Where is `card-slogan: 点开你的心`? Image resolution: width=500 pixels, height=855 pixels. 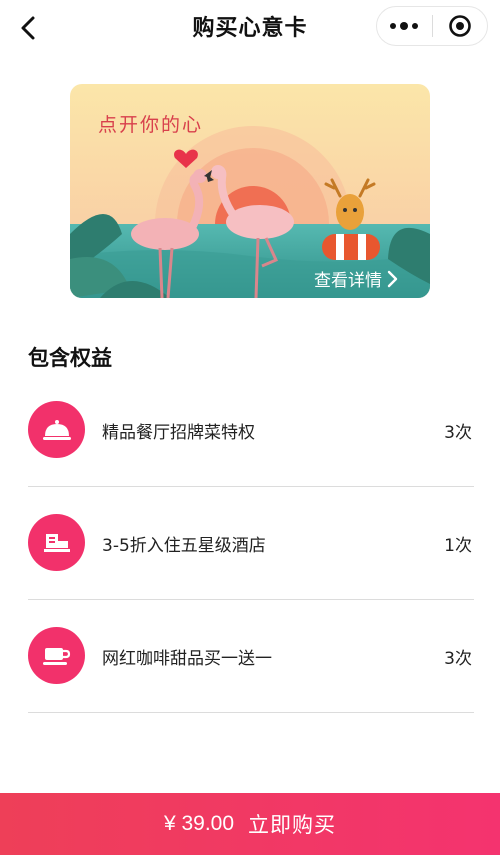
card-slogan: 点开你的心 is located at coordinates (151, 125).